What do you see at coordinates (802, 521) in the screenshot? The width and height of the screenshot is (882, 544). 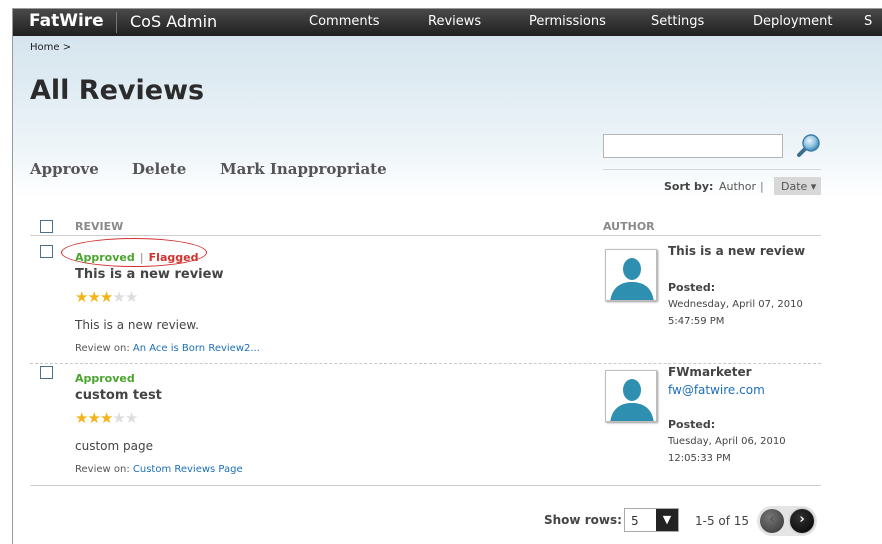 I see `next-page-button: ›` at bounding box center [802, 521].